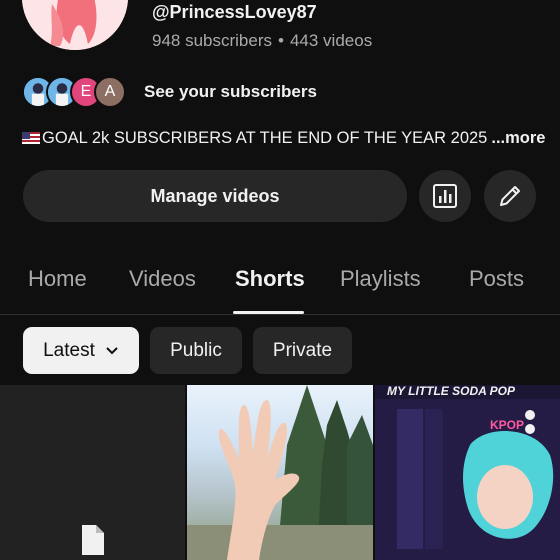 This screenshot has height=560, width=560. What do you see at coordinates (270, 279) in the screenshot?
I see `tab-shorts: Shorts` at bounding box center [270, 279].